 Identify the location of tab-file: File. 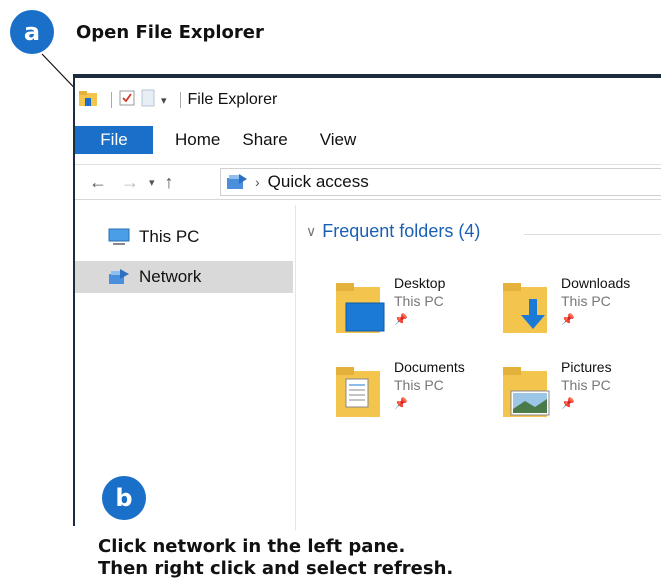
(114, 140).